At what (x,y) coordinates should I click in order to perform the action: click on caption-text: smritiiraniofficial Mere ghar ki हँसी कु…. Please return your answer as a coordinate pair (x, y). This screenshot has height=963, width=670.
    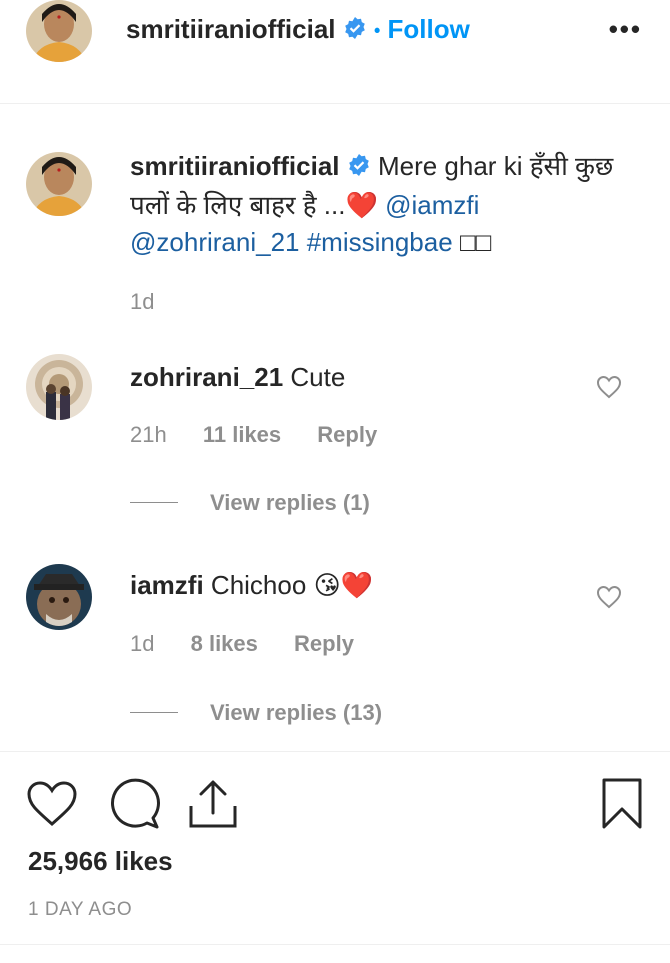
    Looking at the image, I should click on (385, 204).